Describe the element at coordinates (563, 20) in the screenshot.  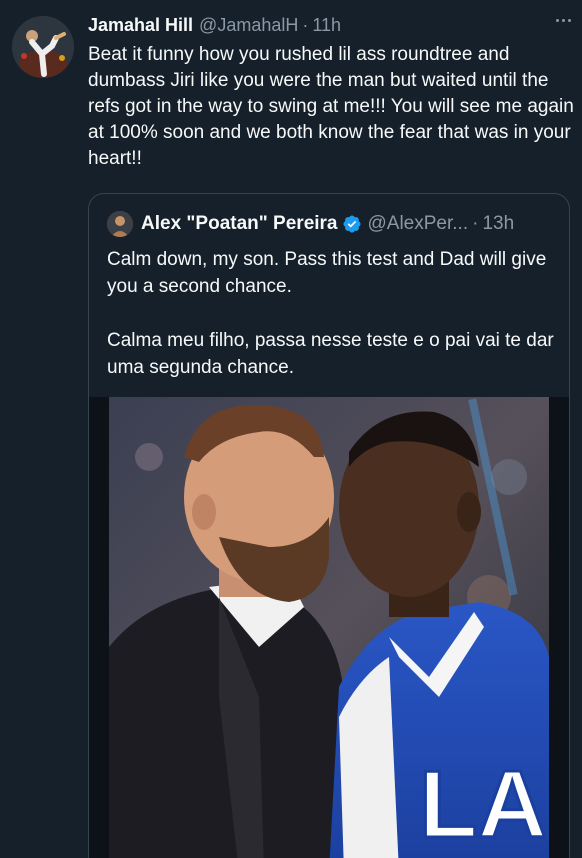
I see `more-options-icon` at that location.